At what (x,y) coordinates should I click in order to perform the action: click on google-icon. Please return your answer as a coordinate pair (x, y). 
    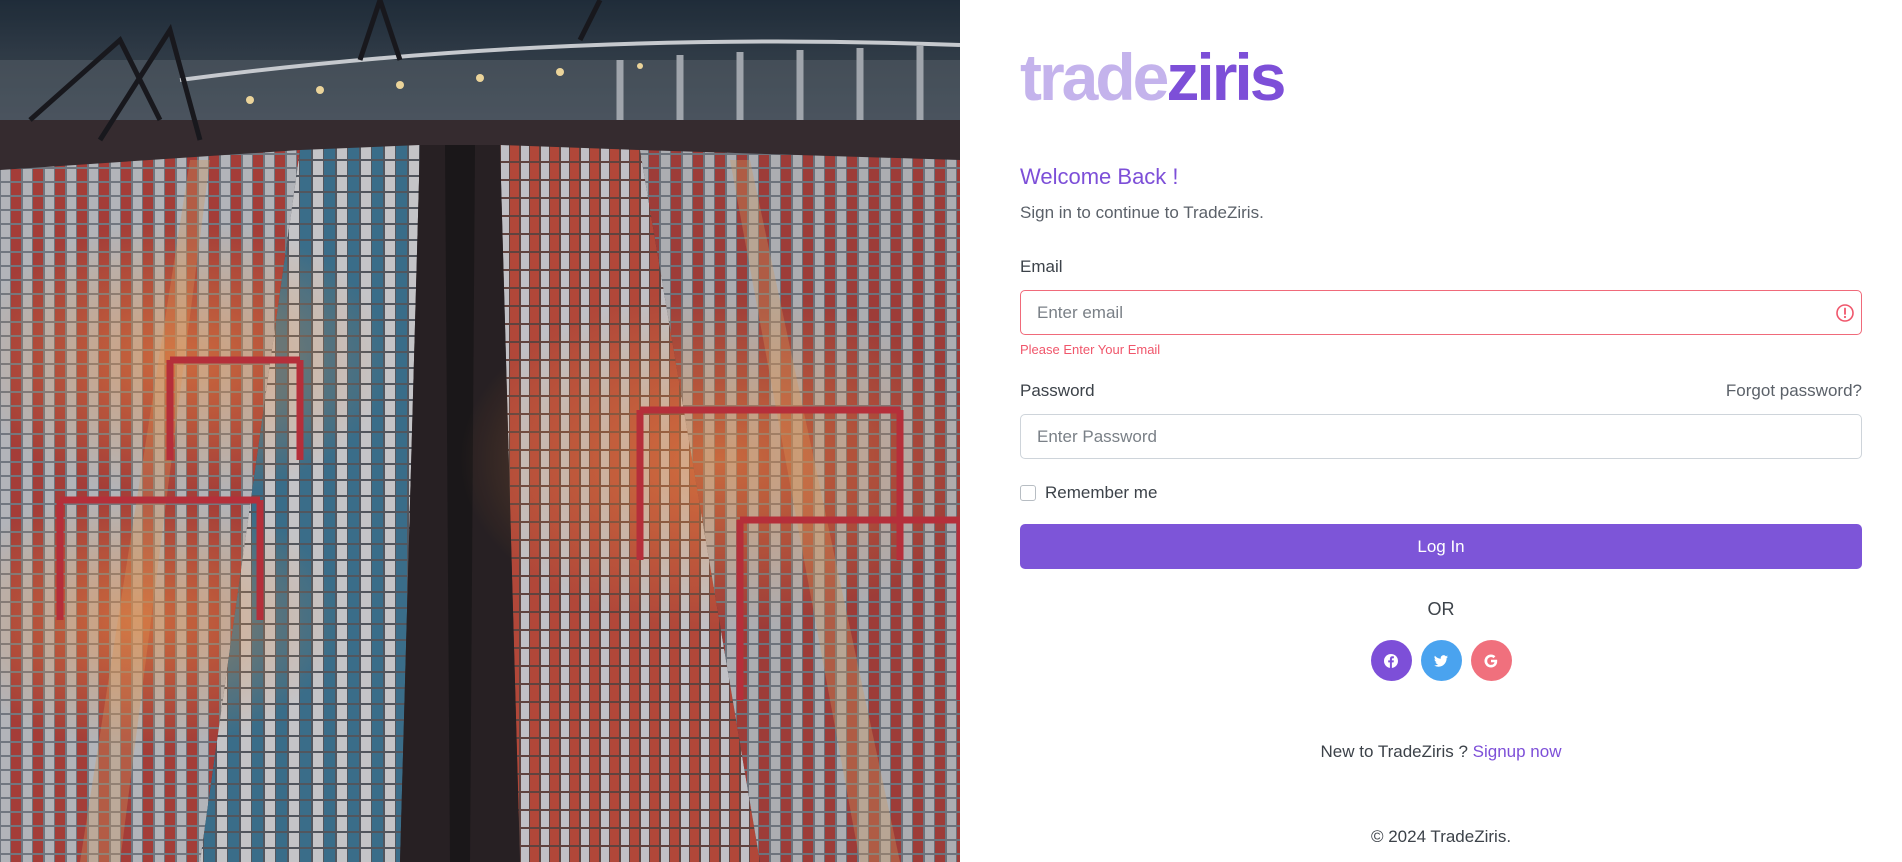
    Looking at the image, I should click on (1491, 660).